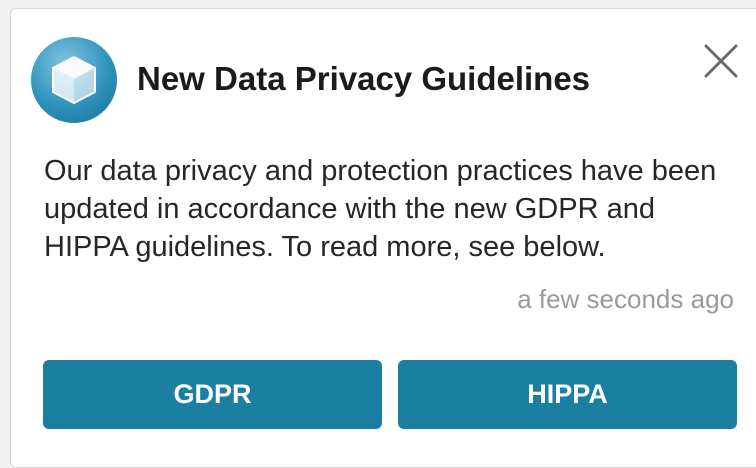  Describe the element at coordinates (364, 78) in the screenshot. I see `notification-title: New Data Privacy Guidelines` at that location.